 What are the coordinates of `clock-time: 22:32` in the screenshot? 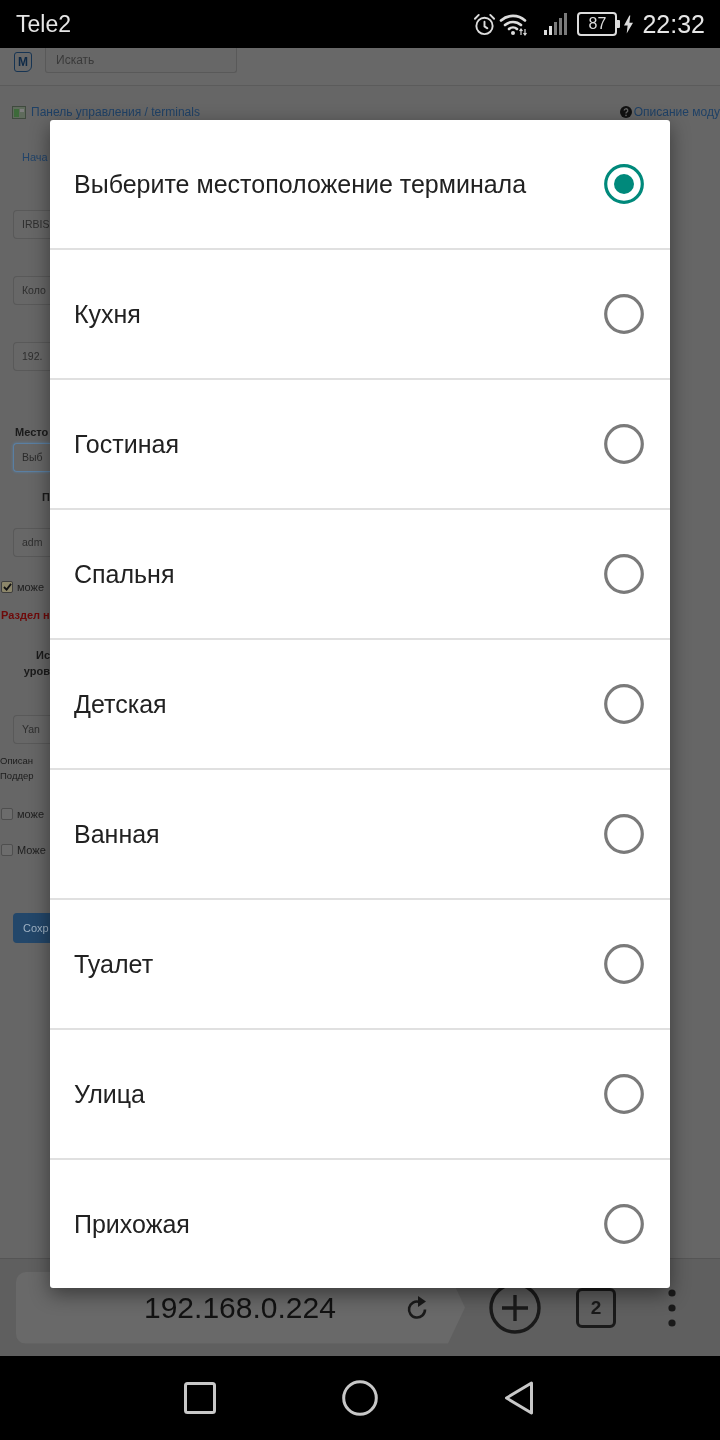 It's located at (673, 24).